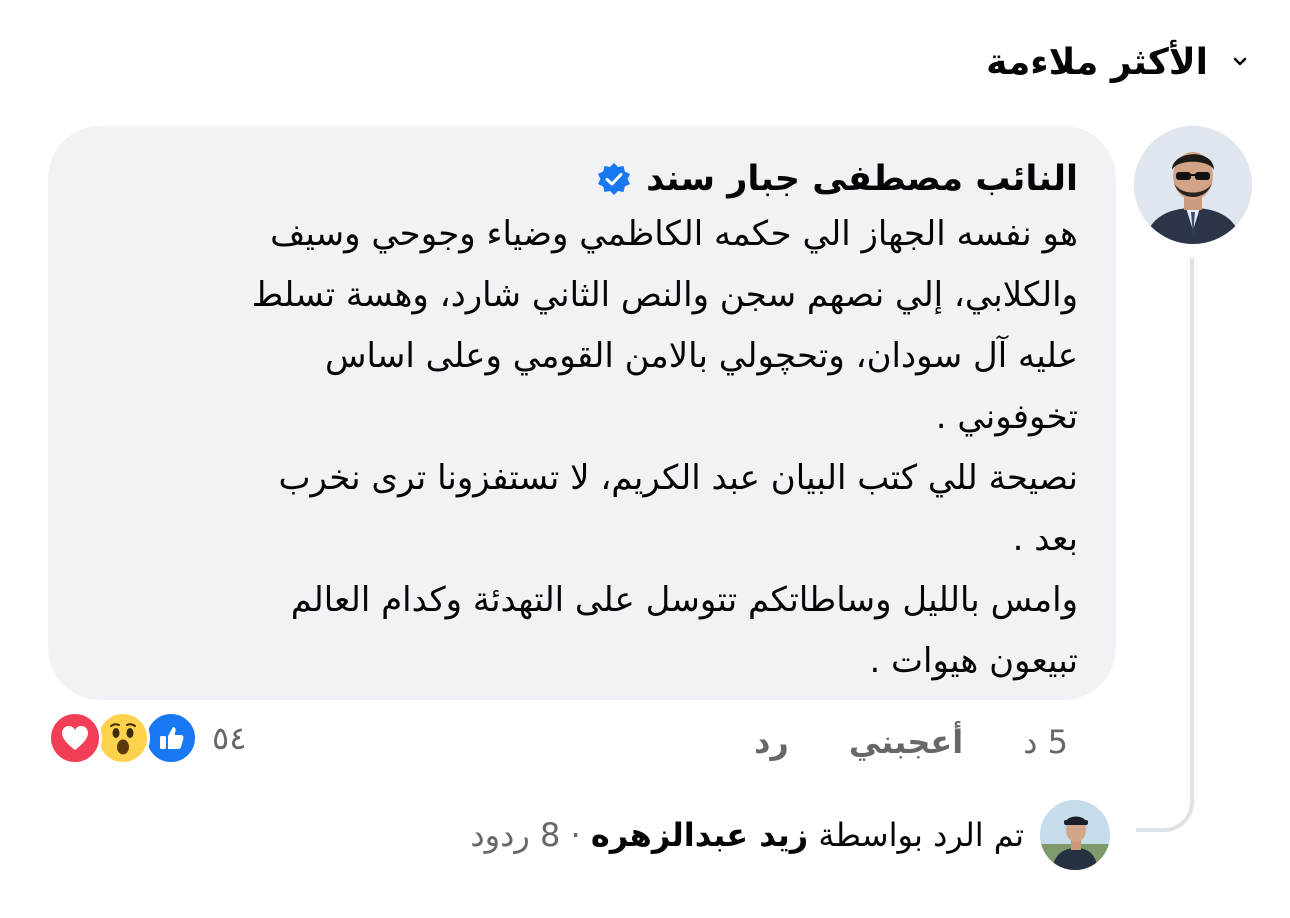 The image size is (1290, 918). Describe the element at coordinates (123, 738) in the screenshot. I see `wow-reaction-icon` at that location.